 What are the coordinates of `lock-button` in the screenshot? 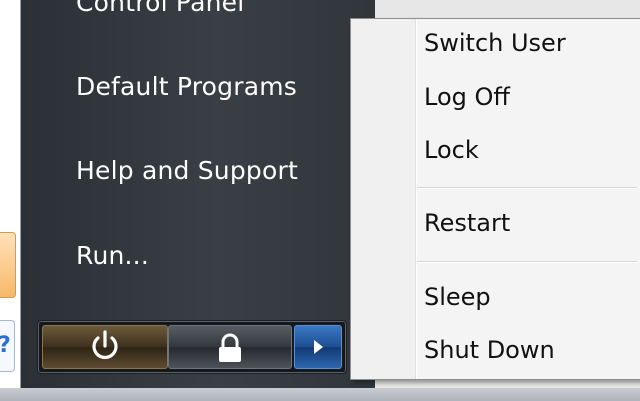 It's located at (230, 347).